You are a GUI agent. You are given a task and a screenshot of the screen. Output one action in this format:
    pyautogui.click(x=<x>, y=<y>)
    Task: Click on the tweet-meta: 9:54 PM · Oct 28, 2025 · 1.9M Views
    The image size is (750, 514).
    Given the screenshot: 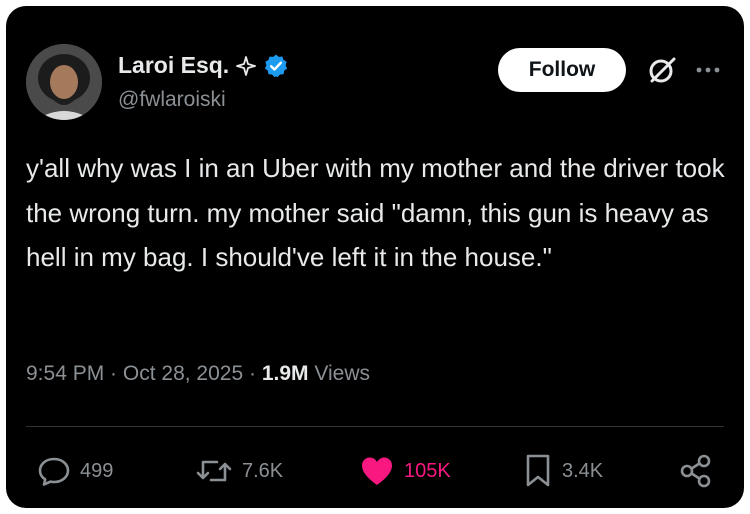 What is the action you would take?
    pyautogui.click(x=198, y=374)
    